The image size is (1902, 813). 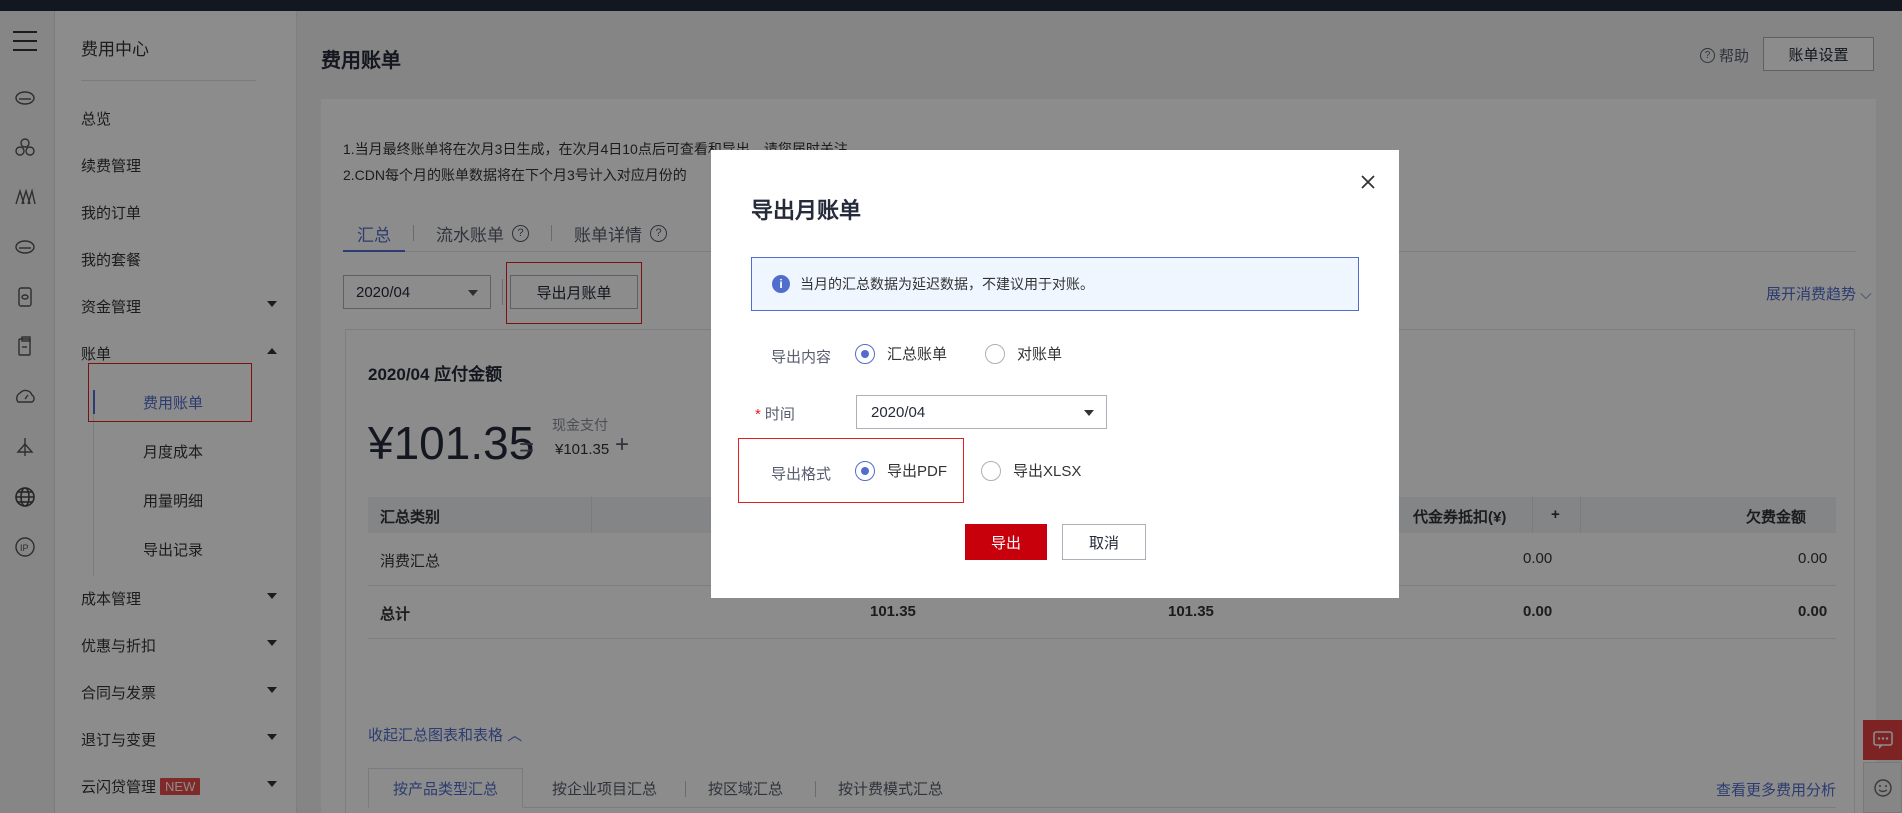 What do you see at coordinates (1368, 182) in the screenshot?
I see `close-icon` at bounding box center [1368, 182].